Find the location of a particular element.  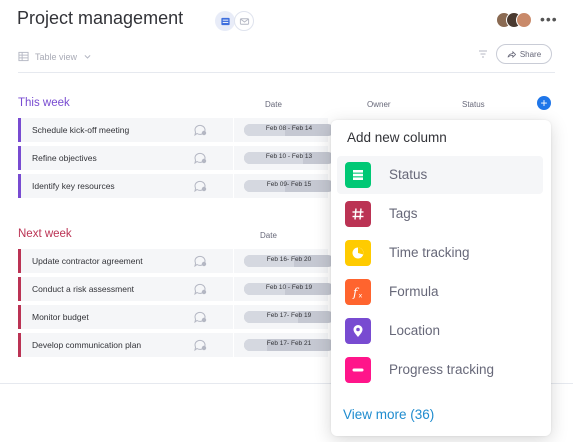

timeline-label: Feb 10 - Feb 13 is located at coordinates (289, 156).